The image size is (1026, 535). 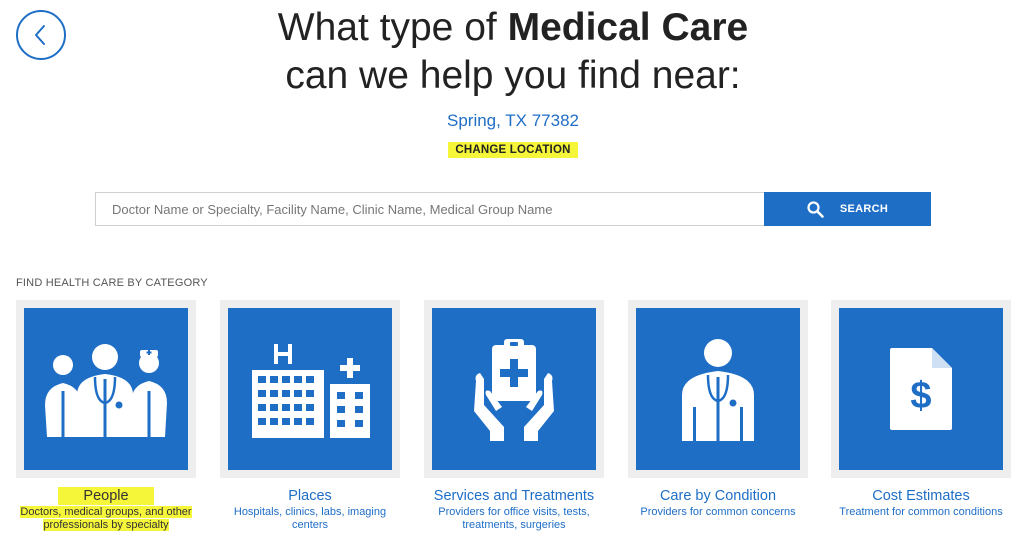 What do you see at coordinates (311, 391) in the screenshot?
I see `buildings-icon` at bounding box center [311, 391].